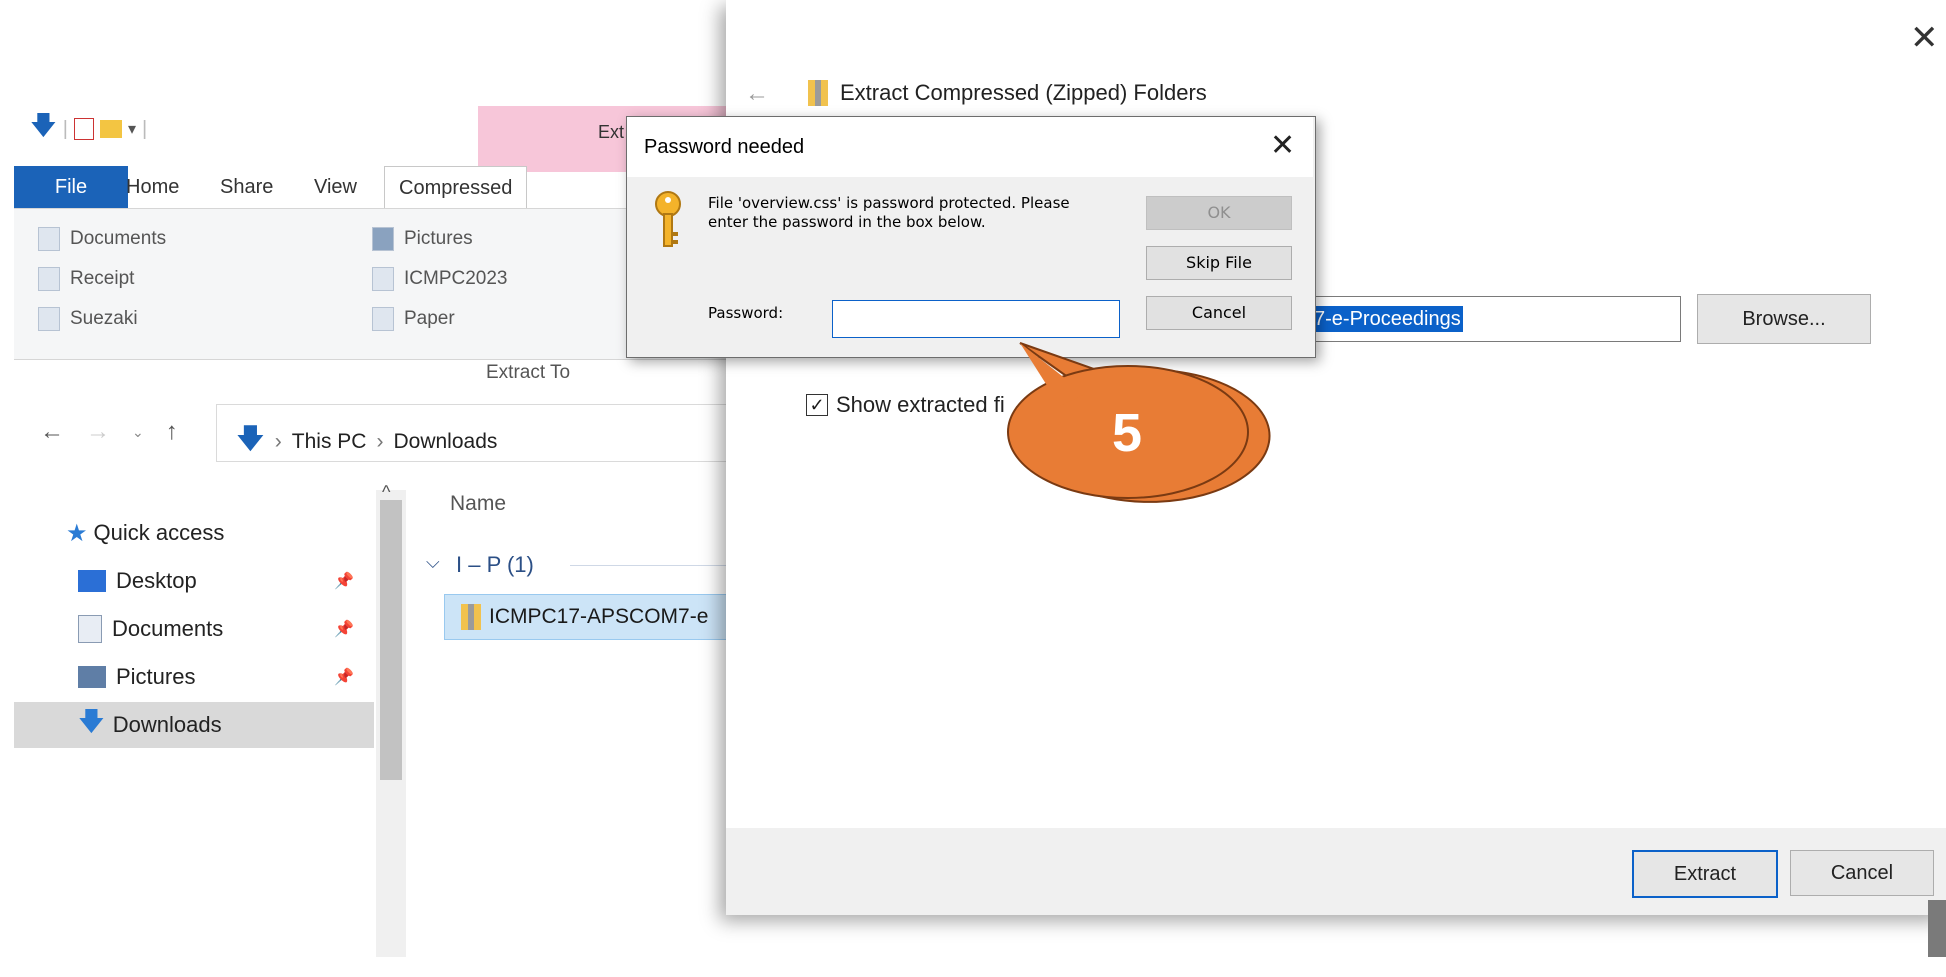 The height and width of the screenshot is (977, 1946). I want to click on extract-to-paper: Paper, so click(413, 319).